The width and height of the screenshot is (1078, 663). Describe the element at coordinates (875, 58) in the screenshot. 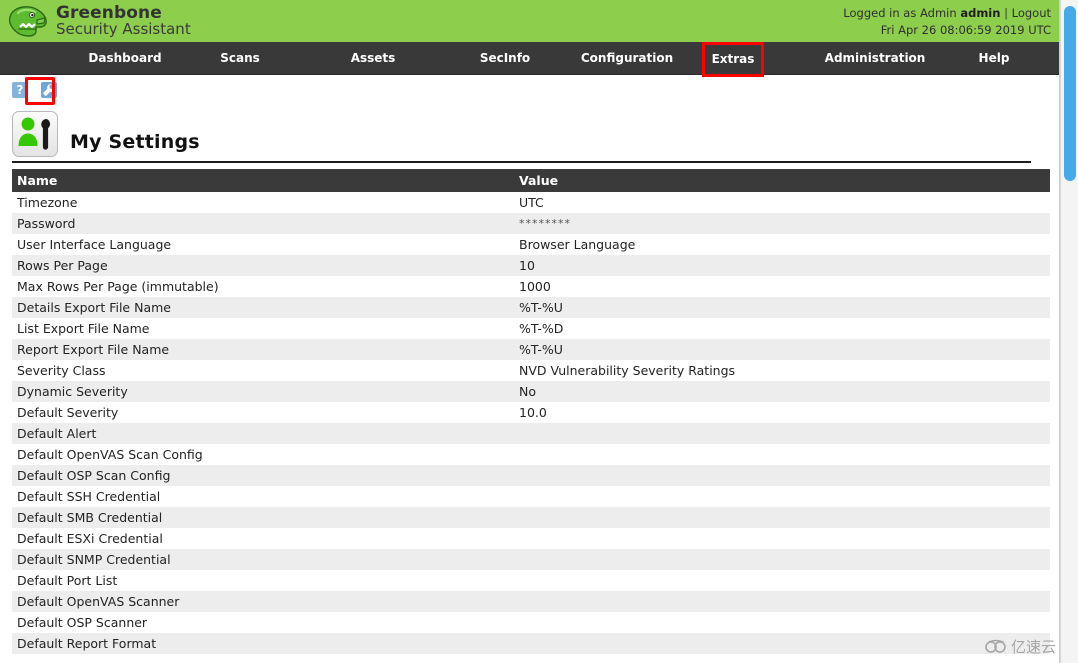

I see `nav-item-administration: Administration` at that location.